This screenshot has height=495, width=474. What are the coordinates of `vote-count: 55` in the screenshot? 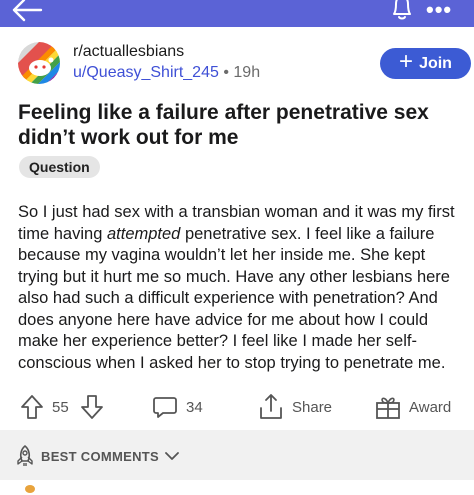 It's located at (60, 407).